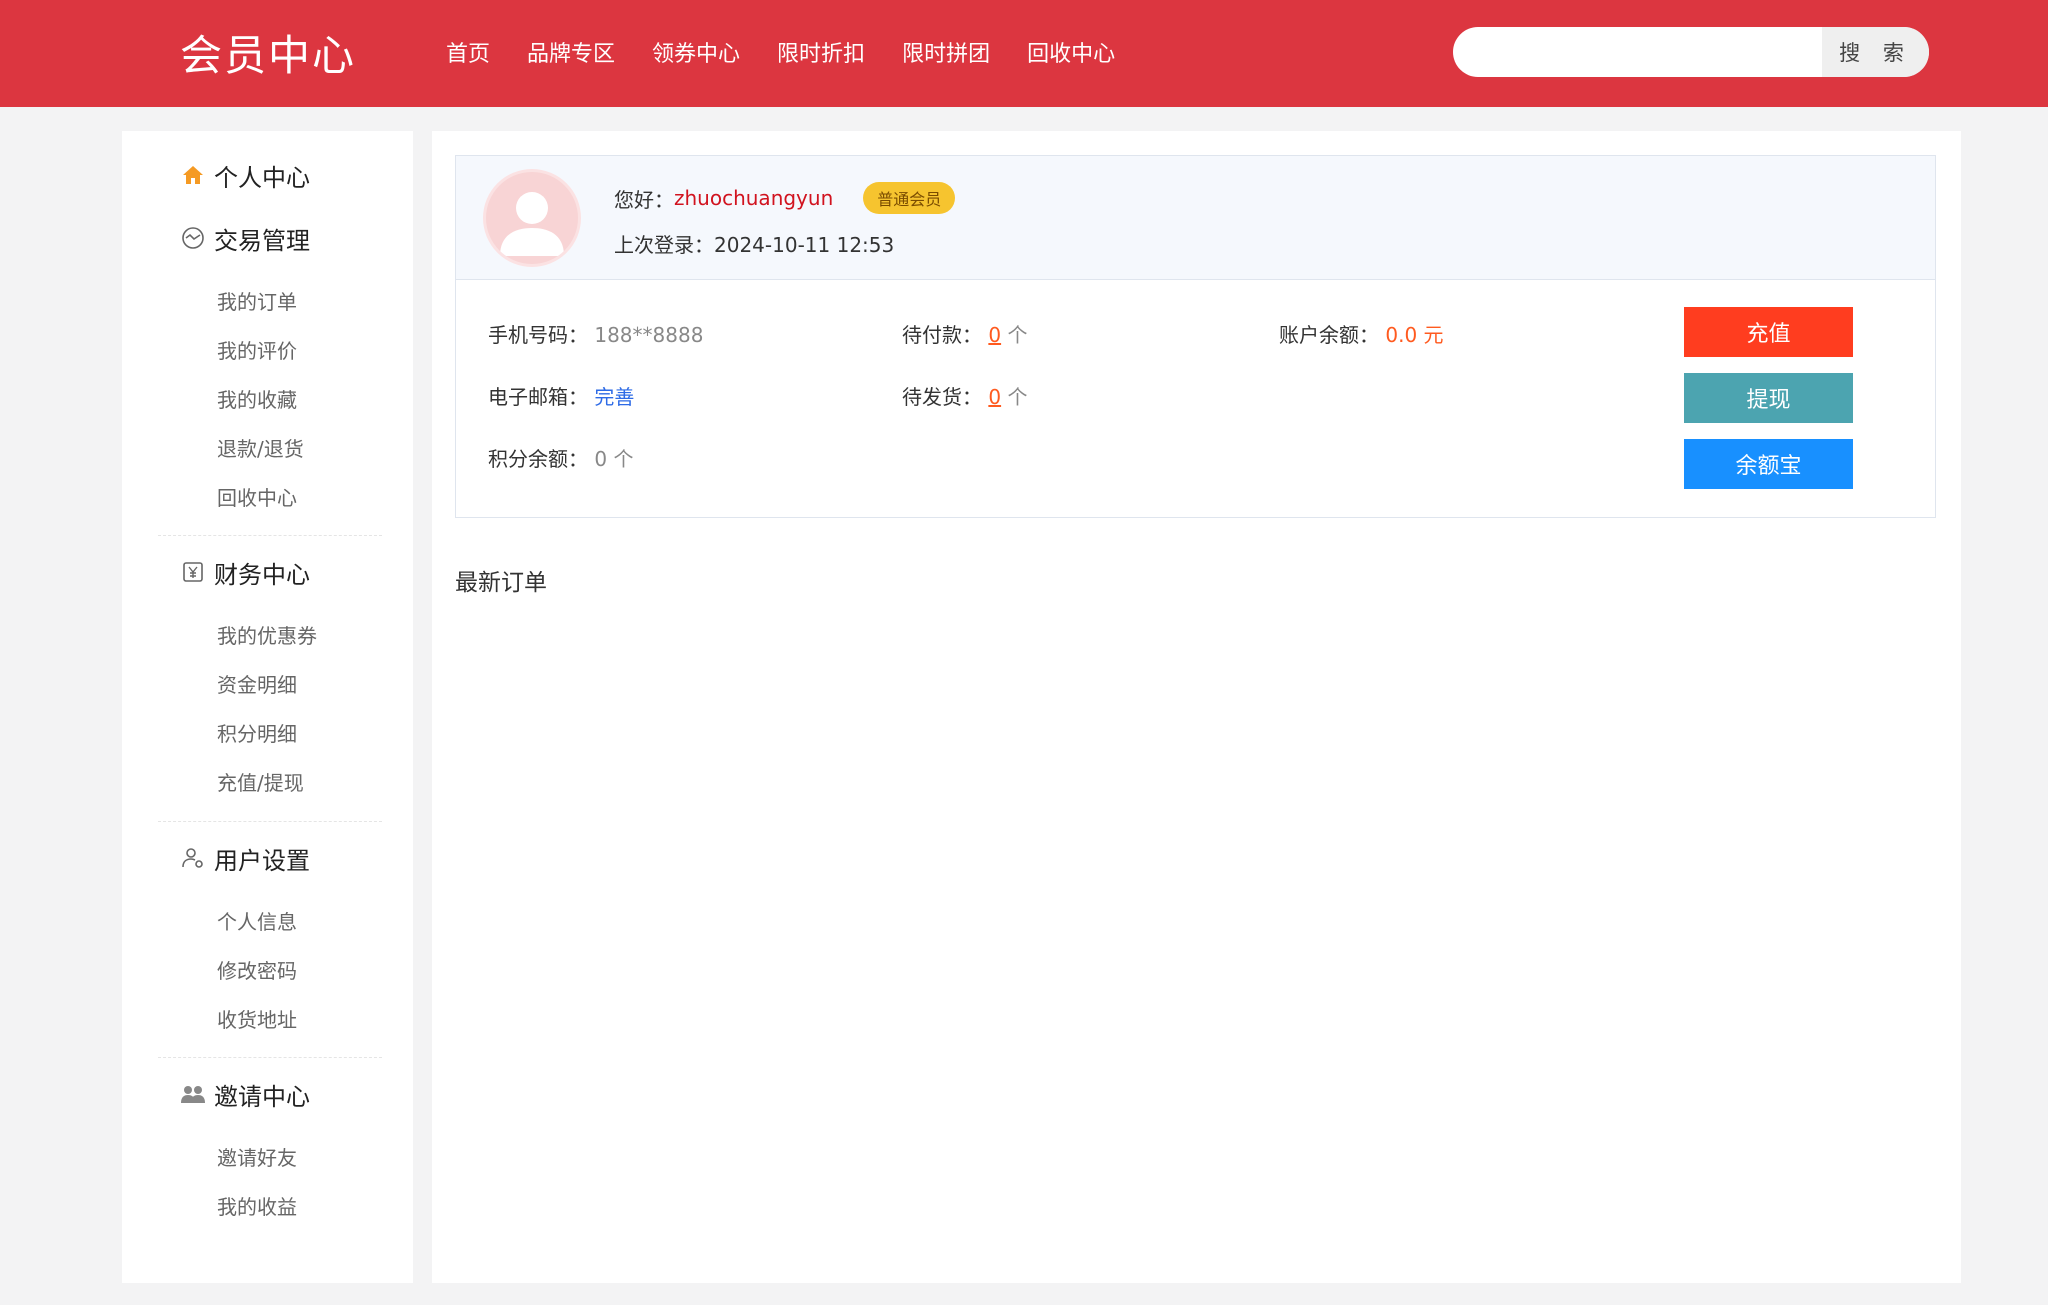 The width and height of the screenshot is (2048, 1305). What do you see at coordinates (1768, 332) in the screenshot?
I see `recharge-button: 充值` at bounding box center [1768, 332].